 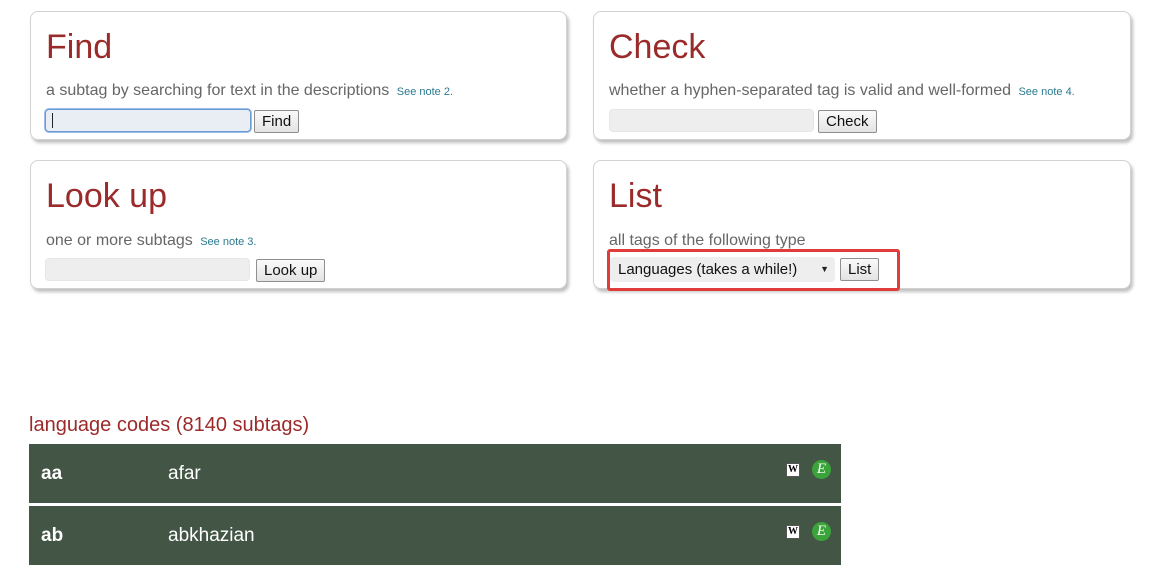 What do you see at coordinates (184, 473) in the screenshot?
I see `subtag-name: afar` at bounding box center [184, 473].